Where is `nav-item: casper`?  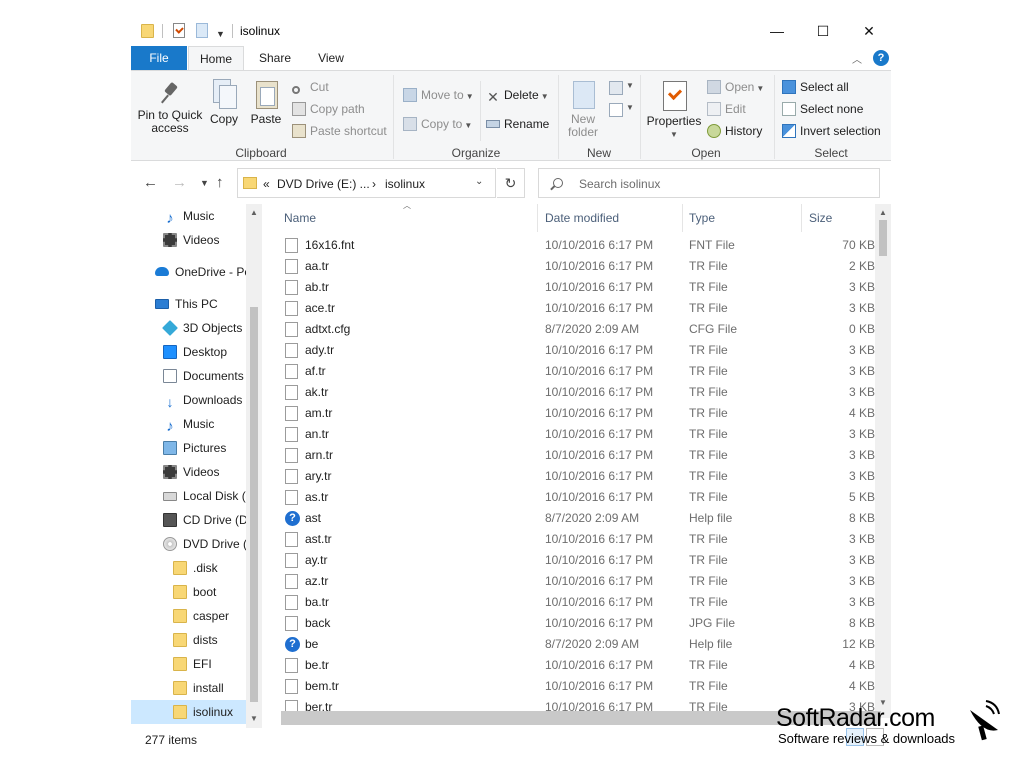 nav-item: casper is located at coordinates (188, 616).